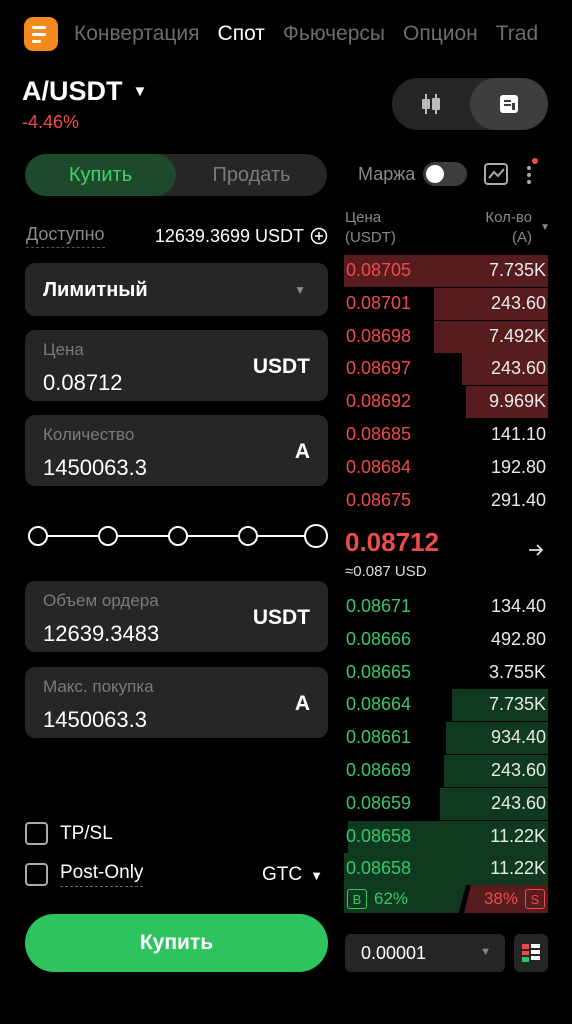  I want to click on buy-sell-ratio: B 62% 38% S, so click(446, 899).